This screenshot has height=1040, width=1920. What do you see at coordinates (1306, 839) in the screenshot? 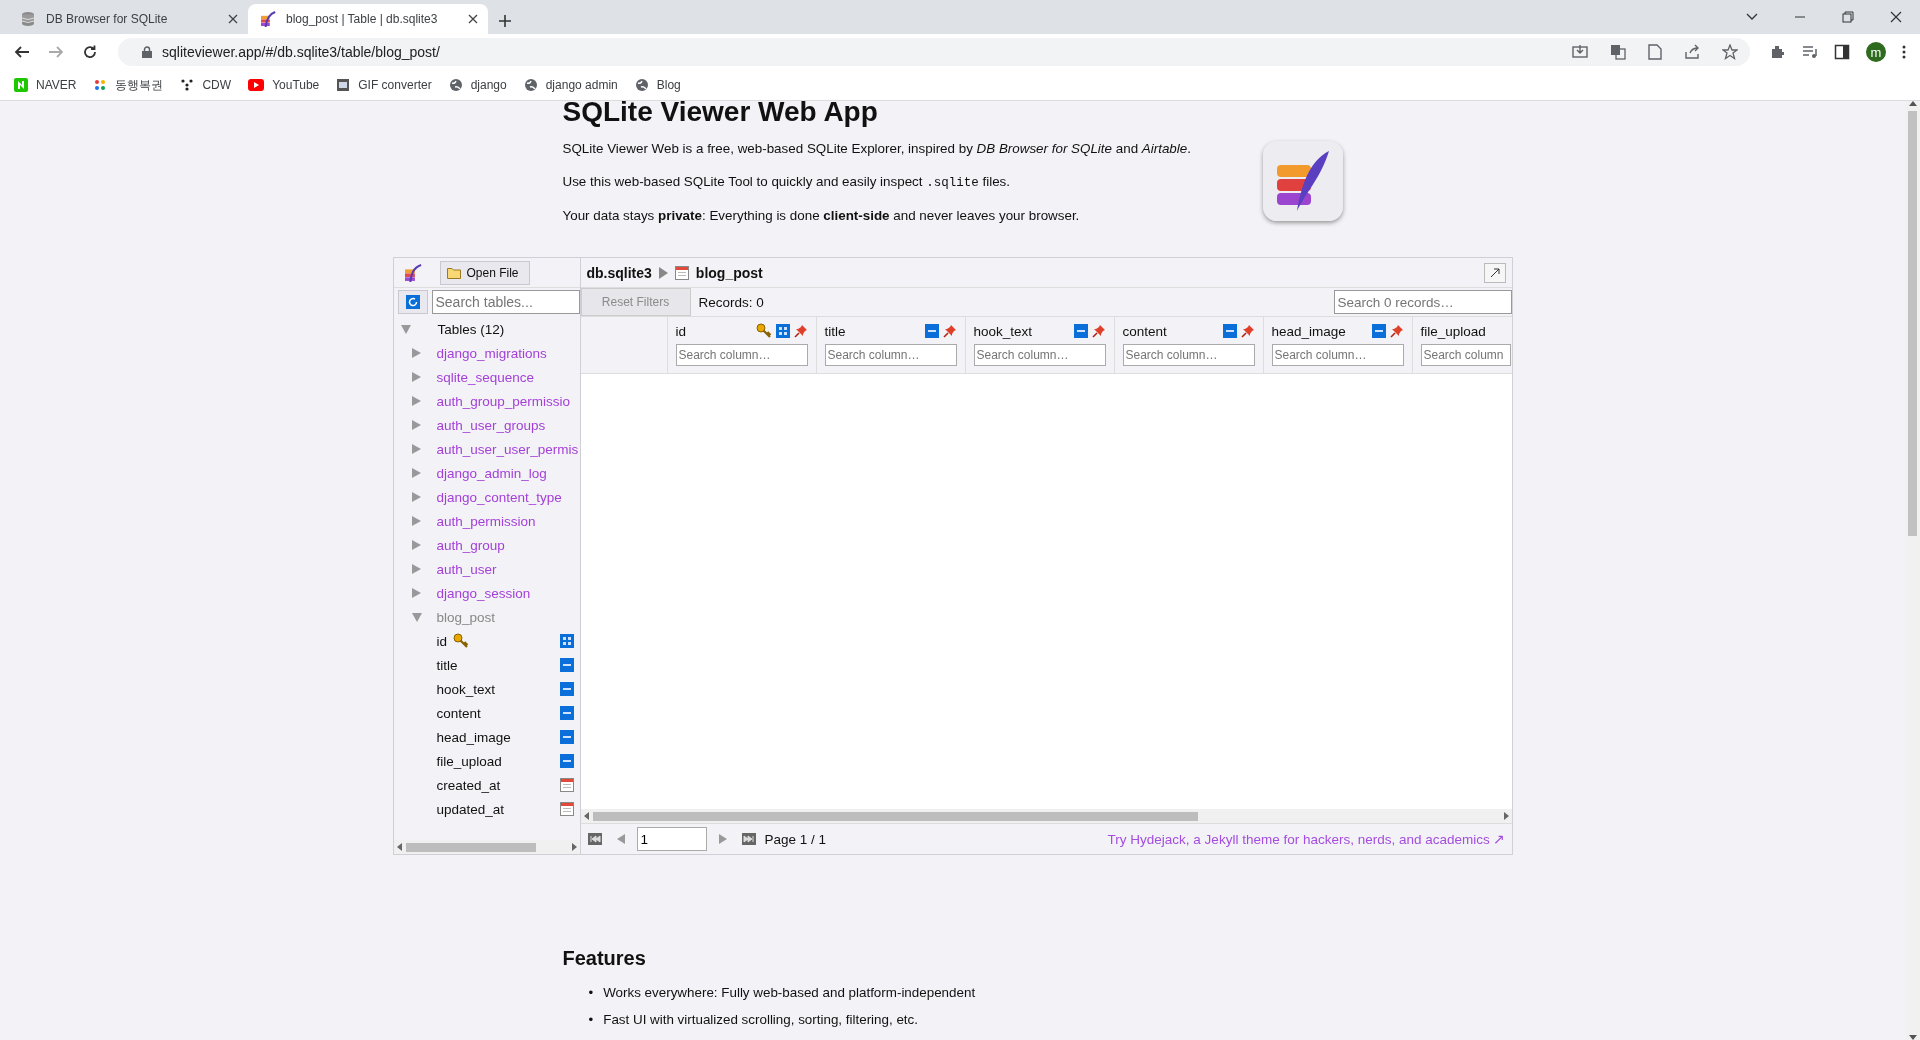
I see `promo-link: Try Hydejack, a Jekyll theme for hackers, nerds, and academics ↗` at bounding box center [1306, 839].